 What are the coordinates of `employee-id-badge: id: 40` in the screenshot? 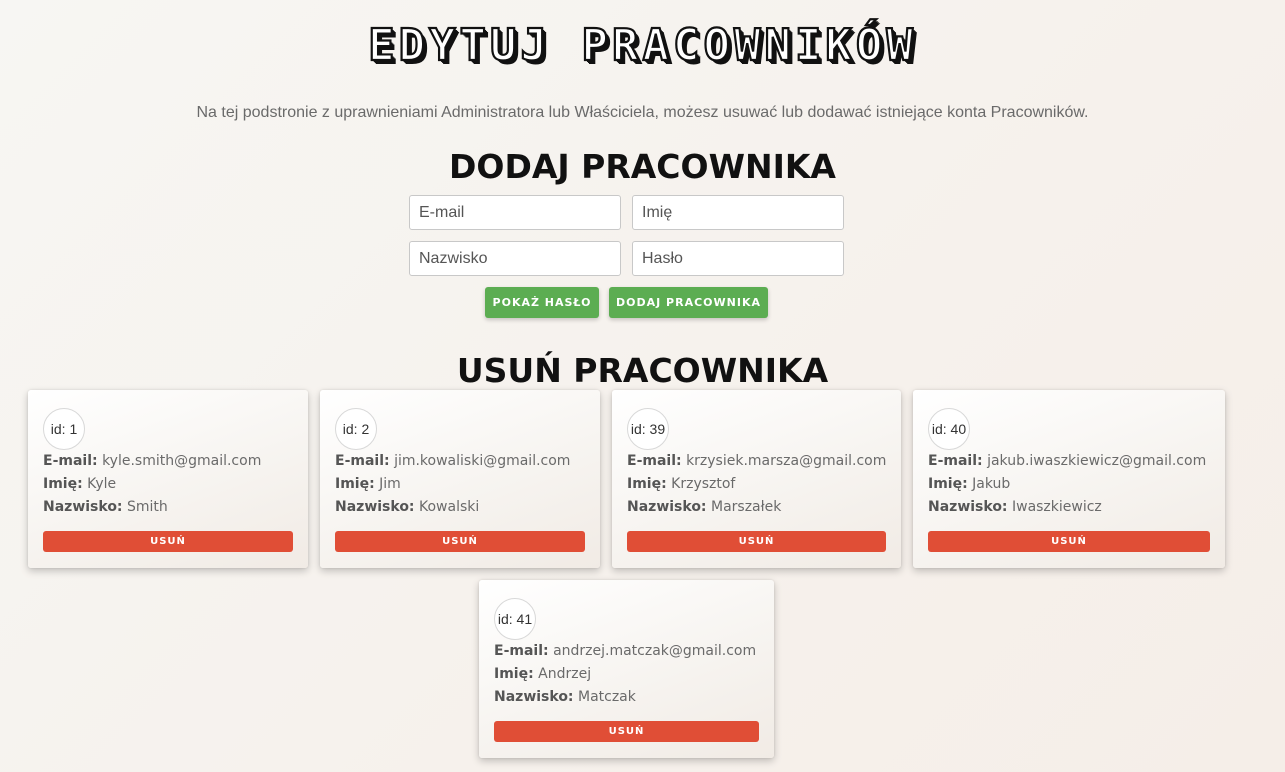 It's located at (949, 429).